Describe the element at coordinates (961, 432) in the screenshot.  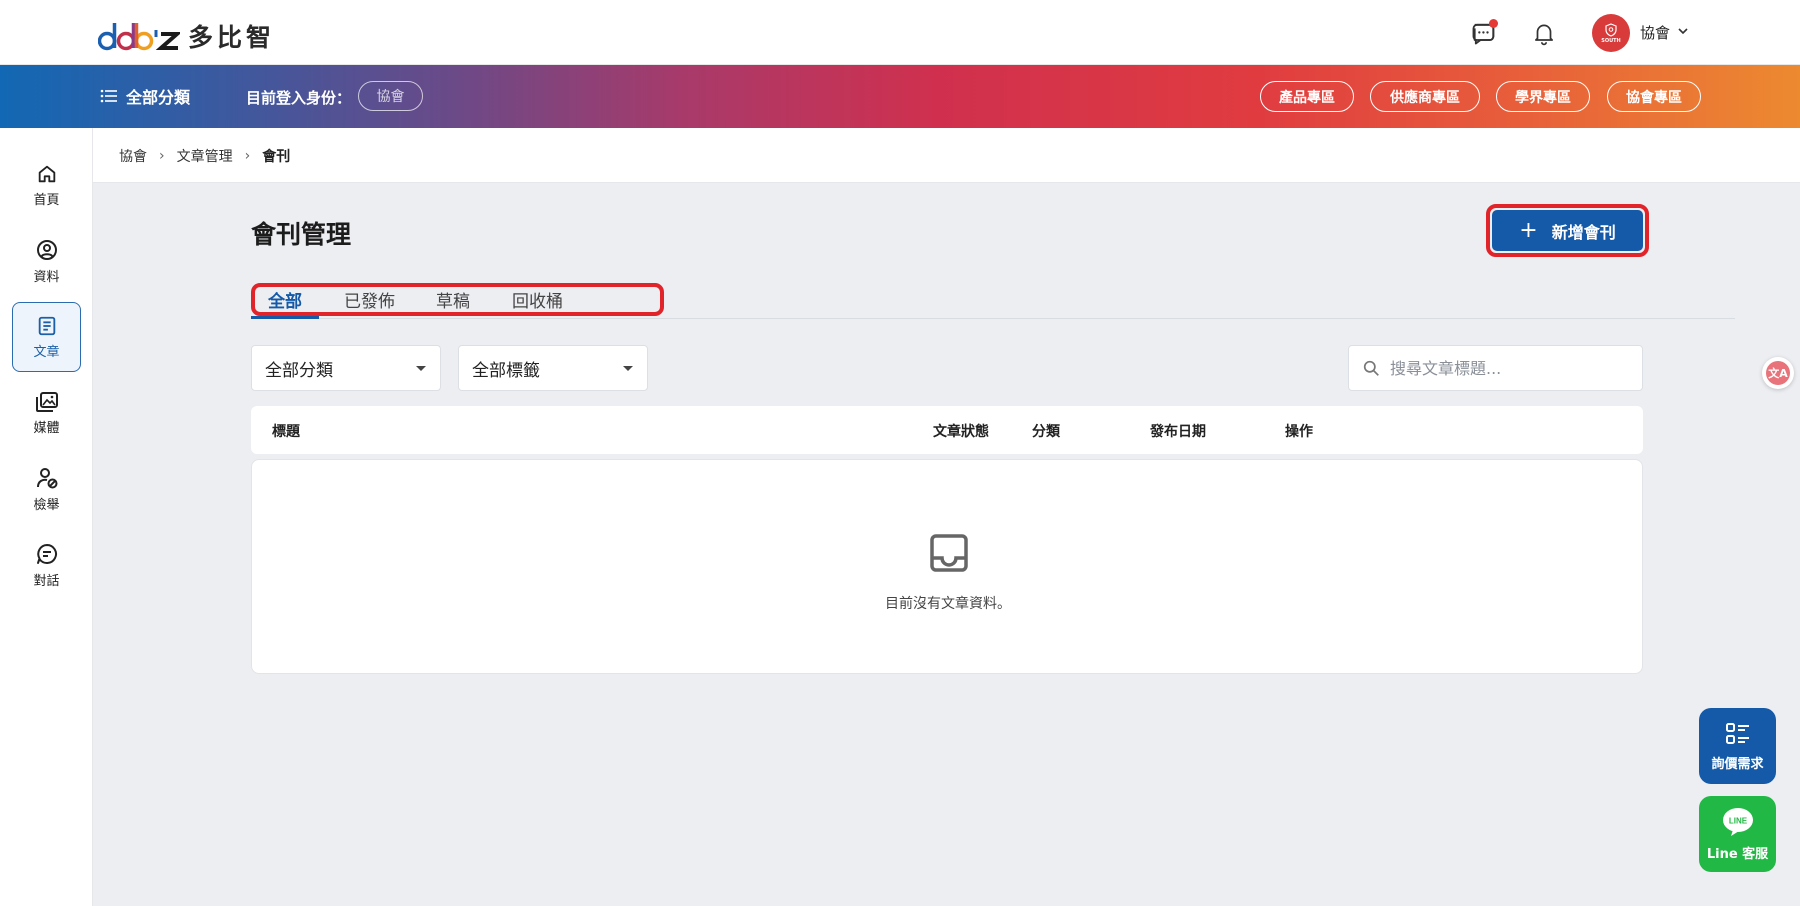
I see `column-status: 文章狀態` at that location.